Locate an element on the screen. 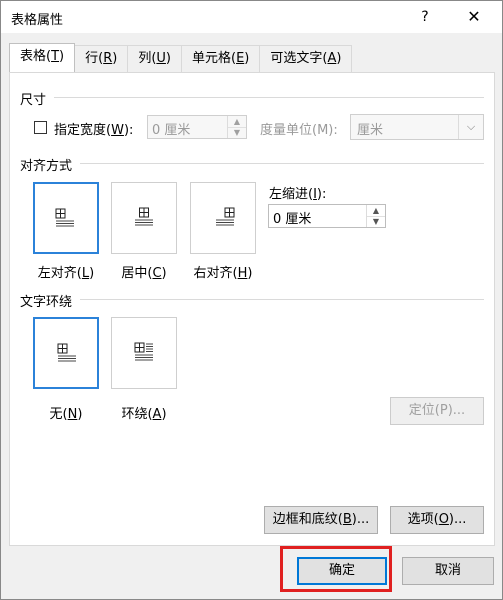 The height and width of the screenshot is (600, 503). alignment-section-label: 对齐方式 is located at coordinates (46, 166).